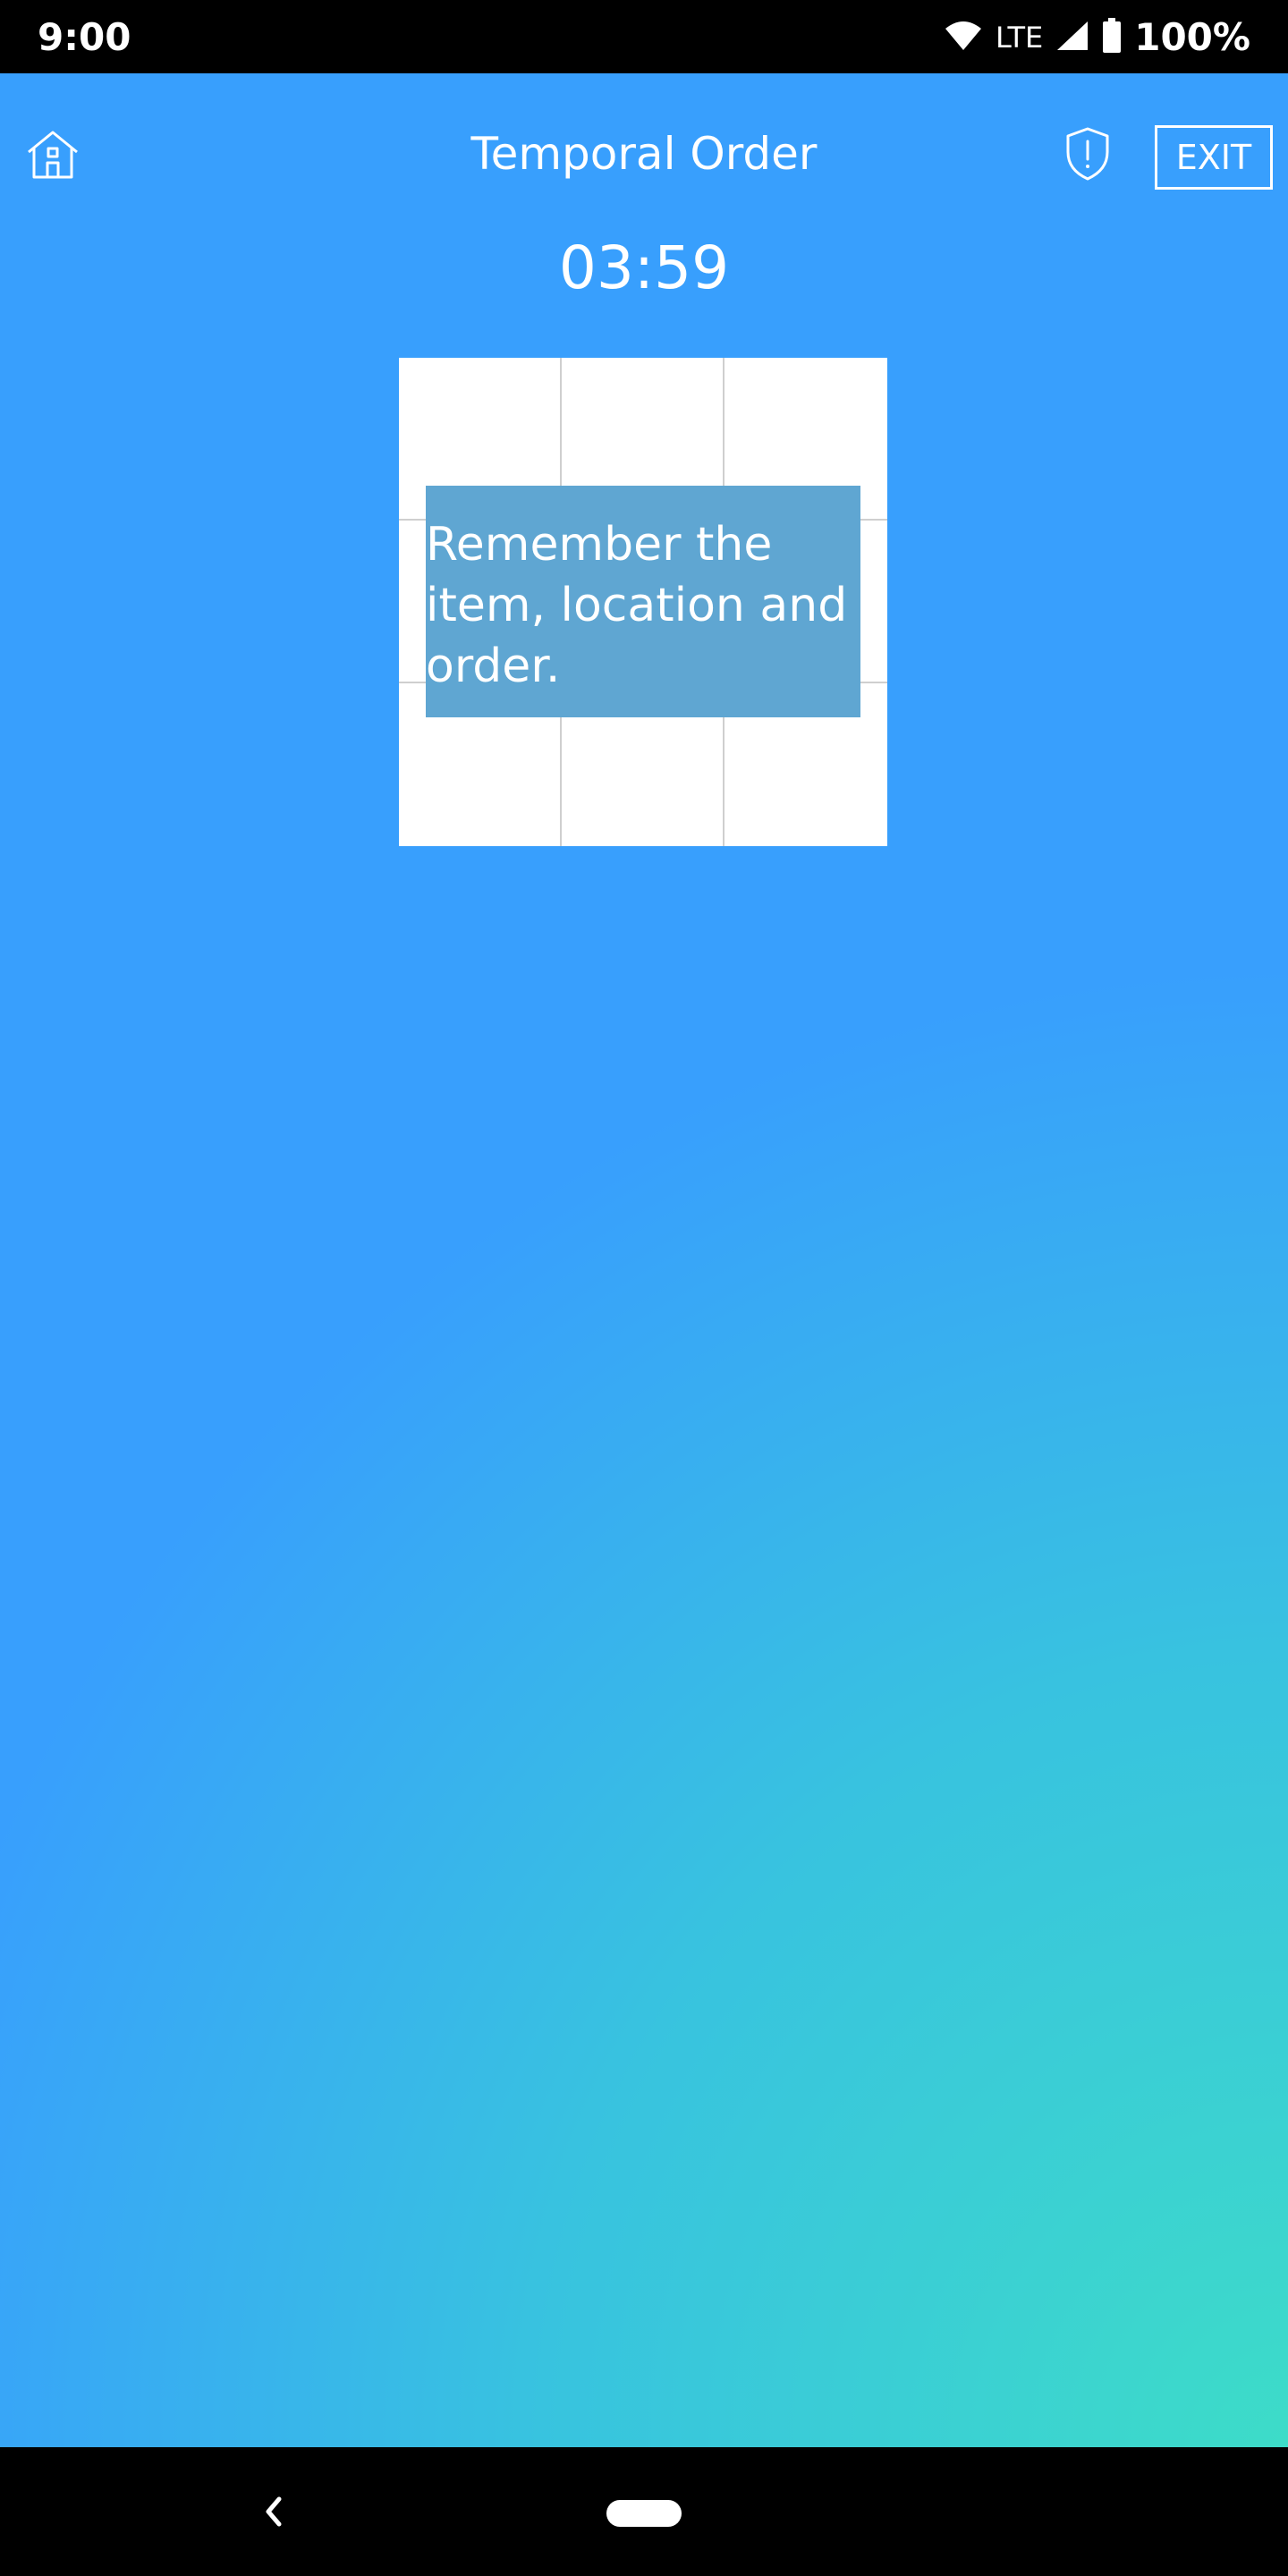  Describe the element at coordinates (1020, 38) in the screenshot. I see `network-type: LTE` at that location.